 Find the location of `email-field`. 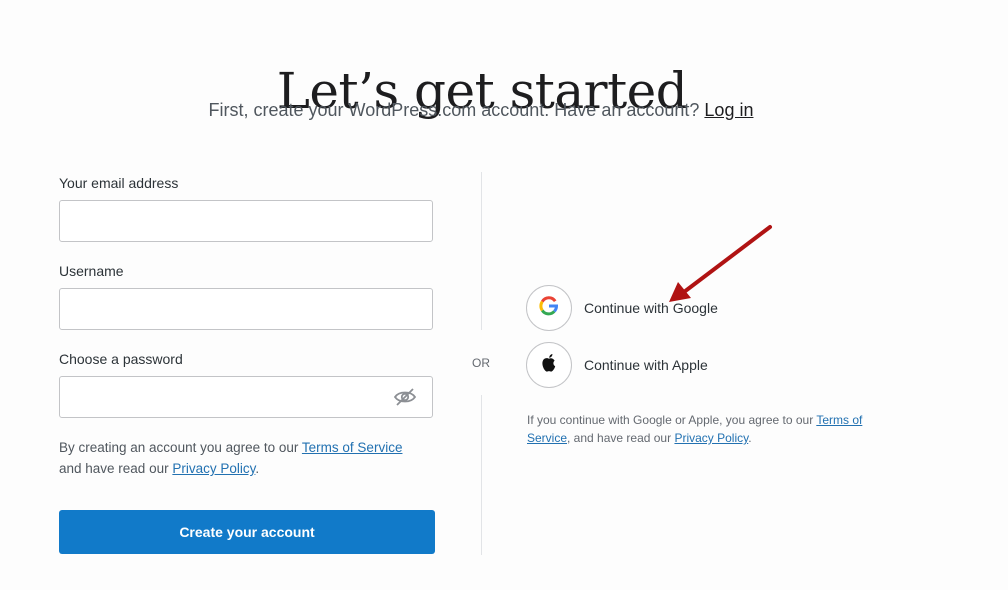

email-field is located at coordinates (246, 221).